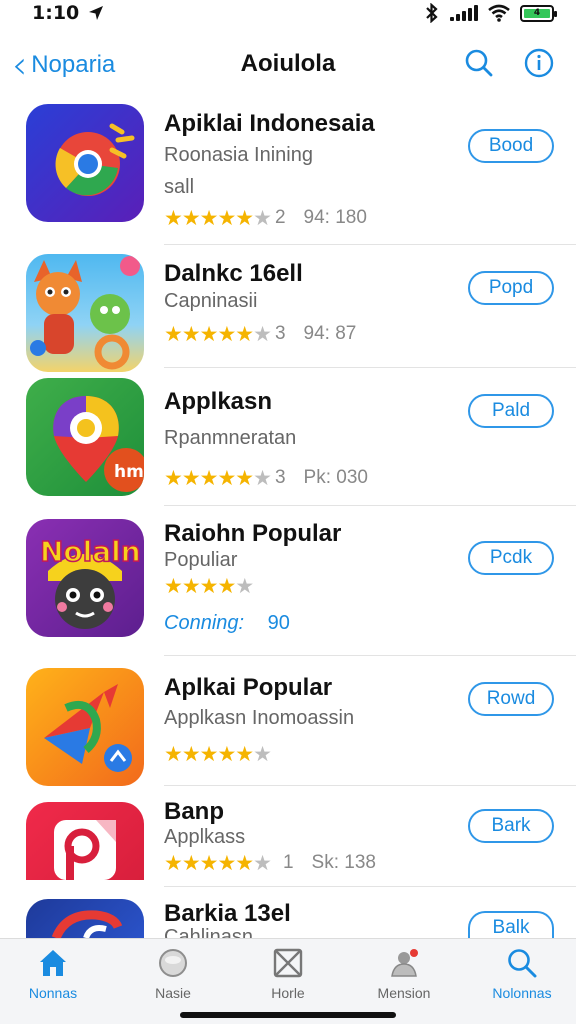 Image resolution: width=576 pixels, height=1024 pixels. Describe the element at coordinates (280, 217) in the screenshot. I see `rating-count: 2` at that location.